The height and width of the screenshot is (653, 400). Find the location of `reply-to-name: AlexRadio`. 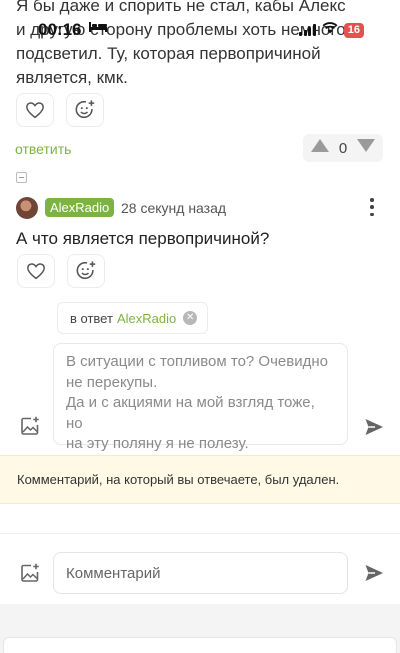

reply-to-name: AlexRadio is located at coordinates (146, 318).